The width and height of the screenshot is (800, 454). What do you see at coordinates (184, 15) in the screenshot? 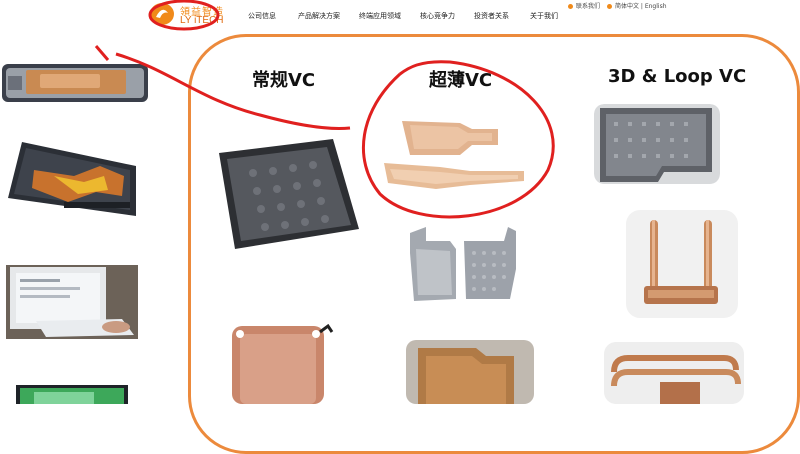
I see `logo-circle-annotation` at bounding box center [184, 15].